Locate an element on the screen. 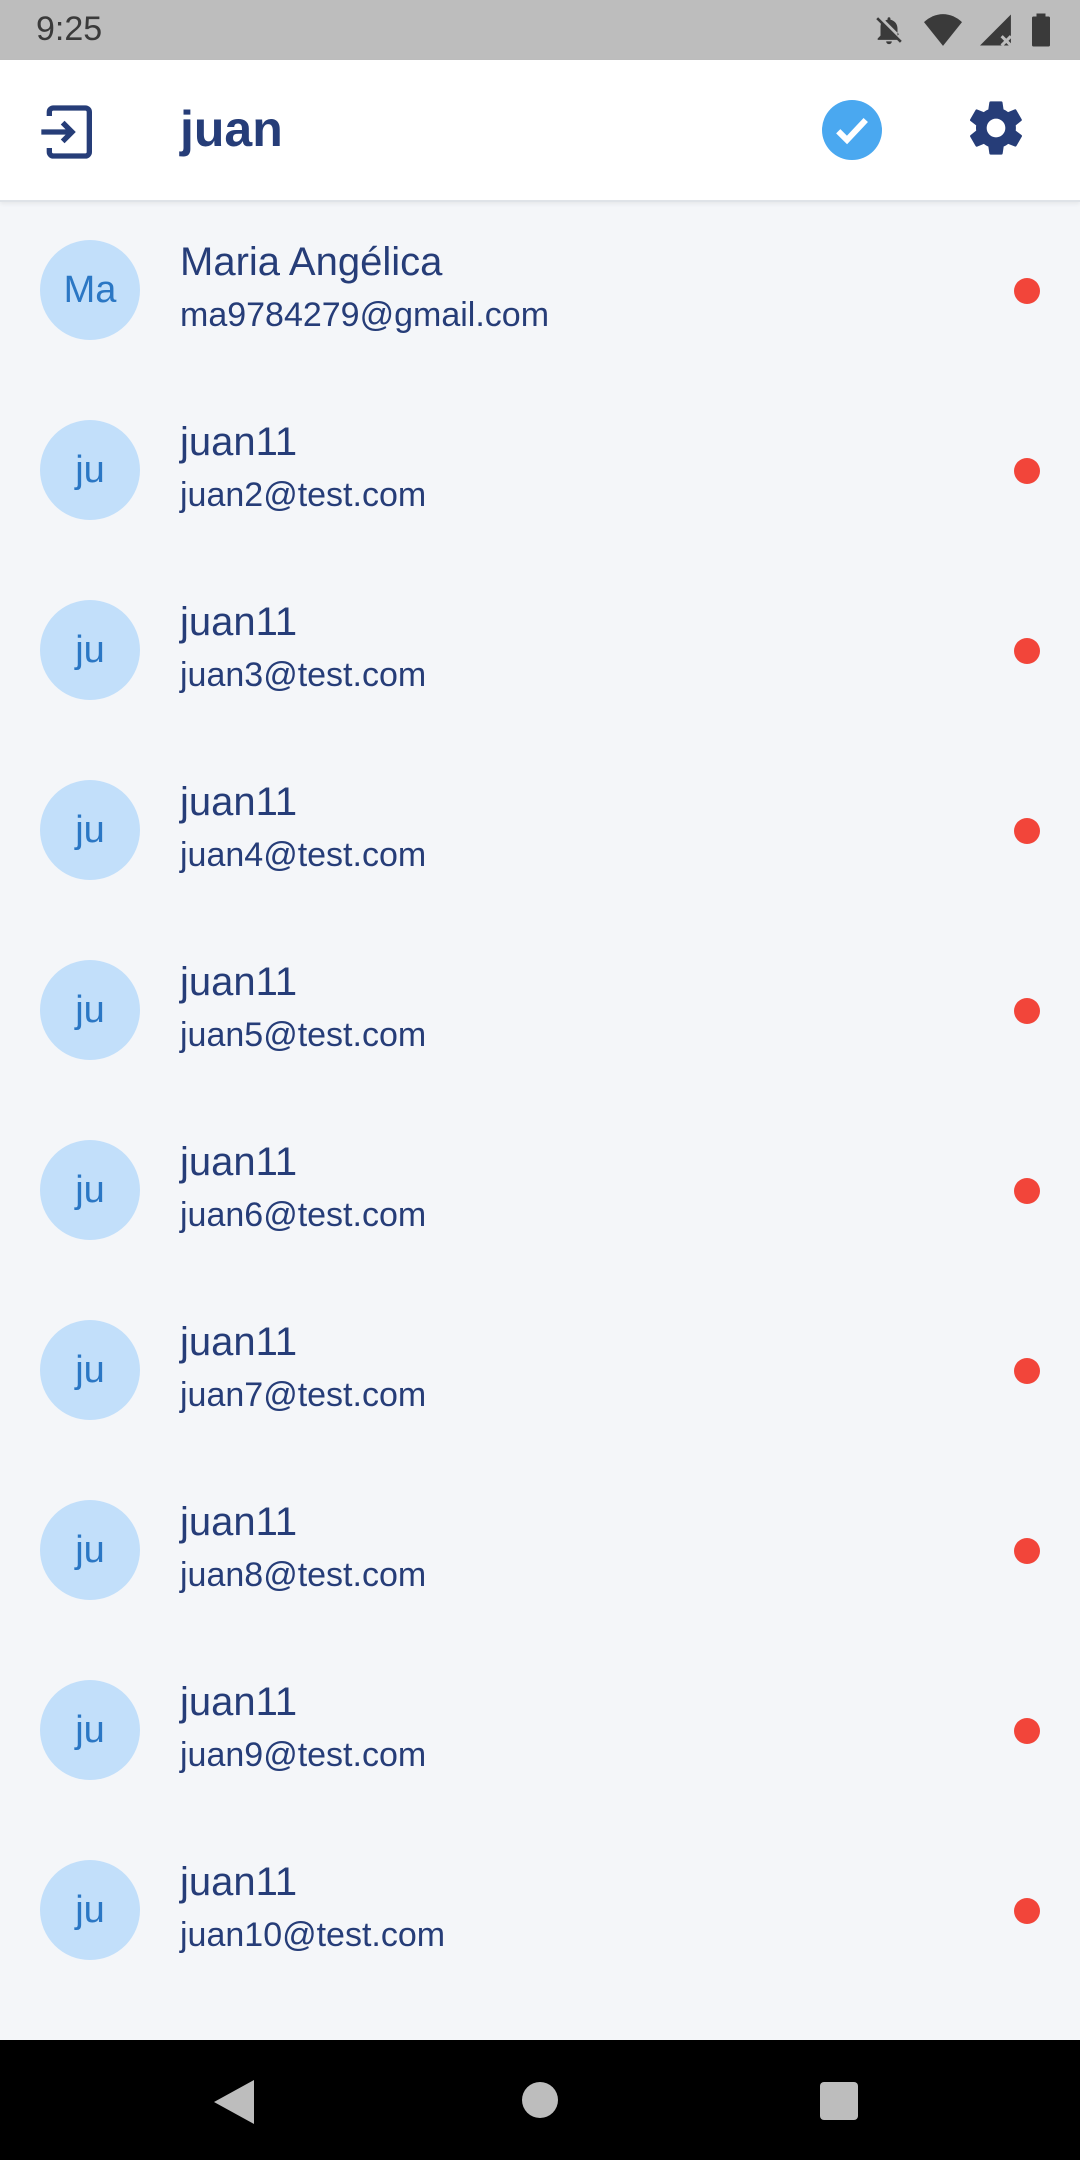 The height and width of the screenshot is (2160, 1080). contact-row: ju juan11 juan9@test.com is located at coordinates (540, 1730).